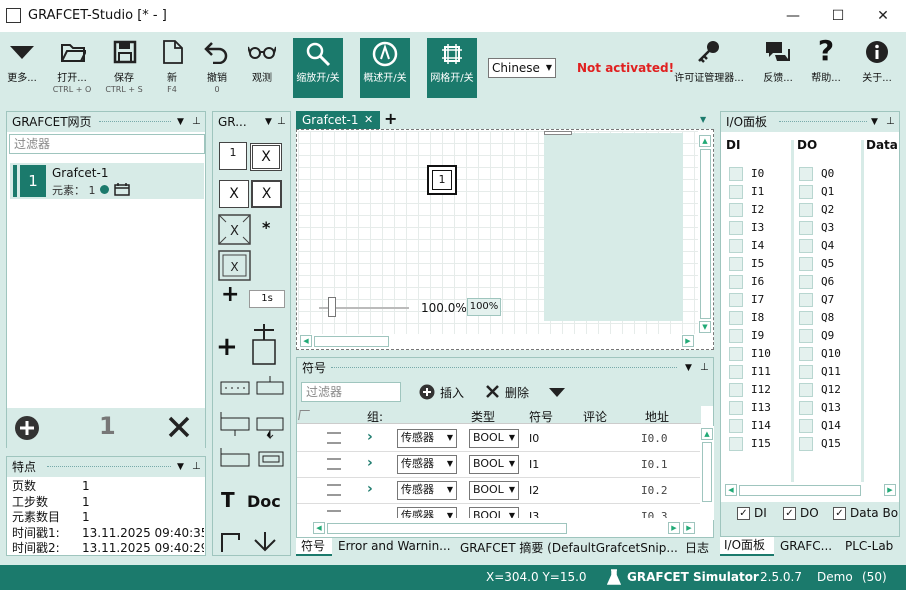 Image resolution: width=906 pixels, height=590 pixels. Describe the element at coordinates (230, 294) in the screenshot. I see `palette-add-transition: +` at that location.